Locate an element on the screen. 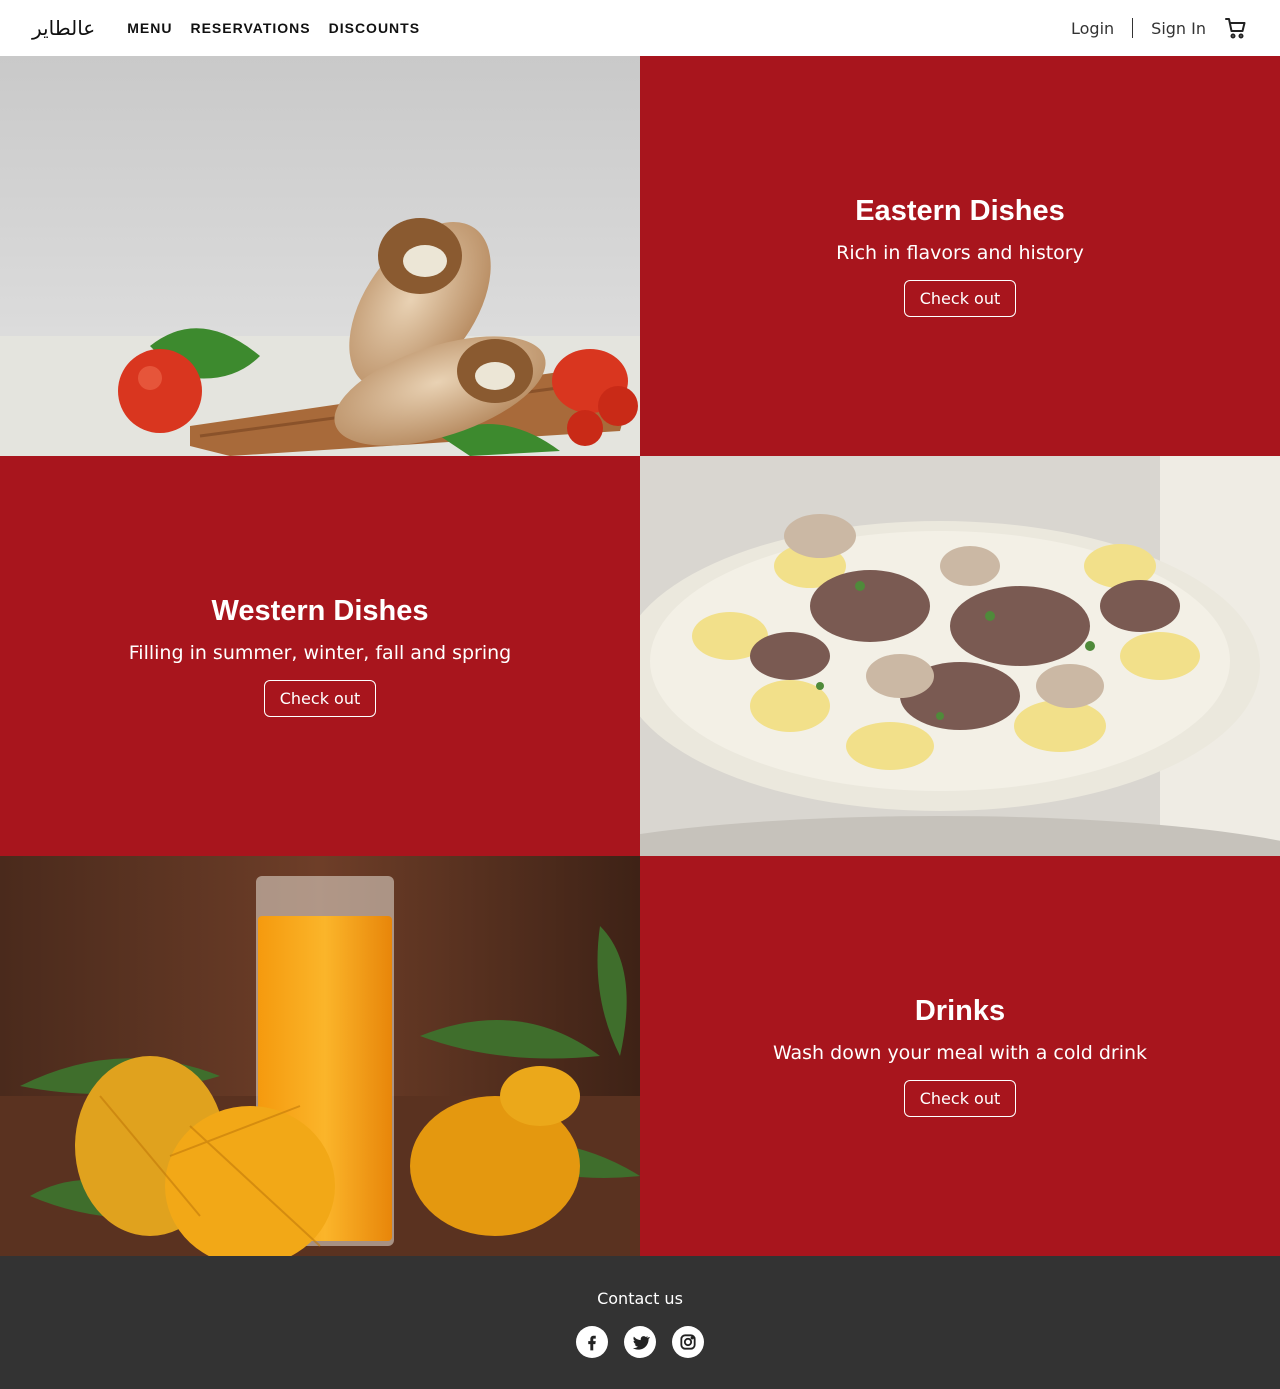 This screenshot has width=1280, height=1389. section-title: Eastern Dishes is located at coordinates (960, 211).